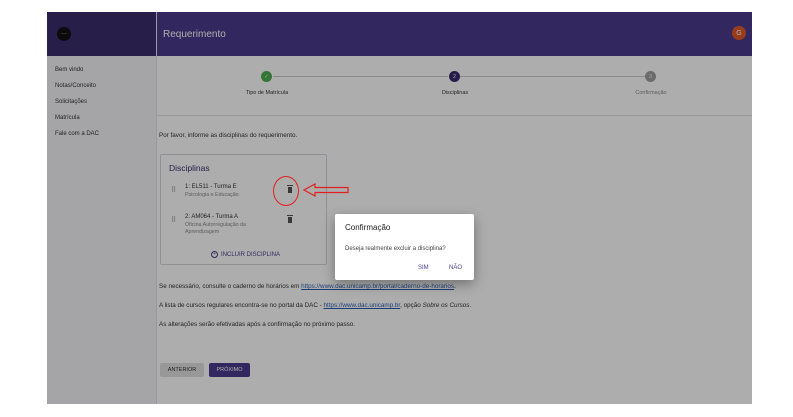  I want to click on dialog-title: Confirmação, so click(368, 227).